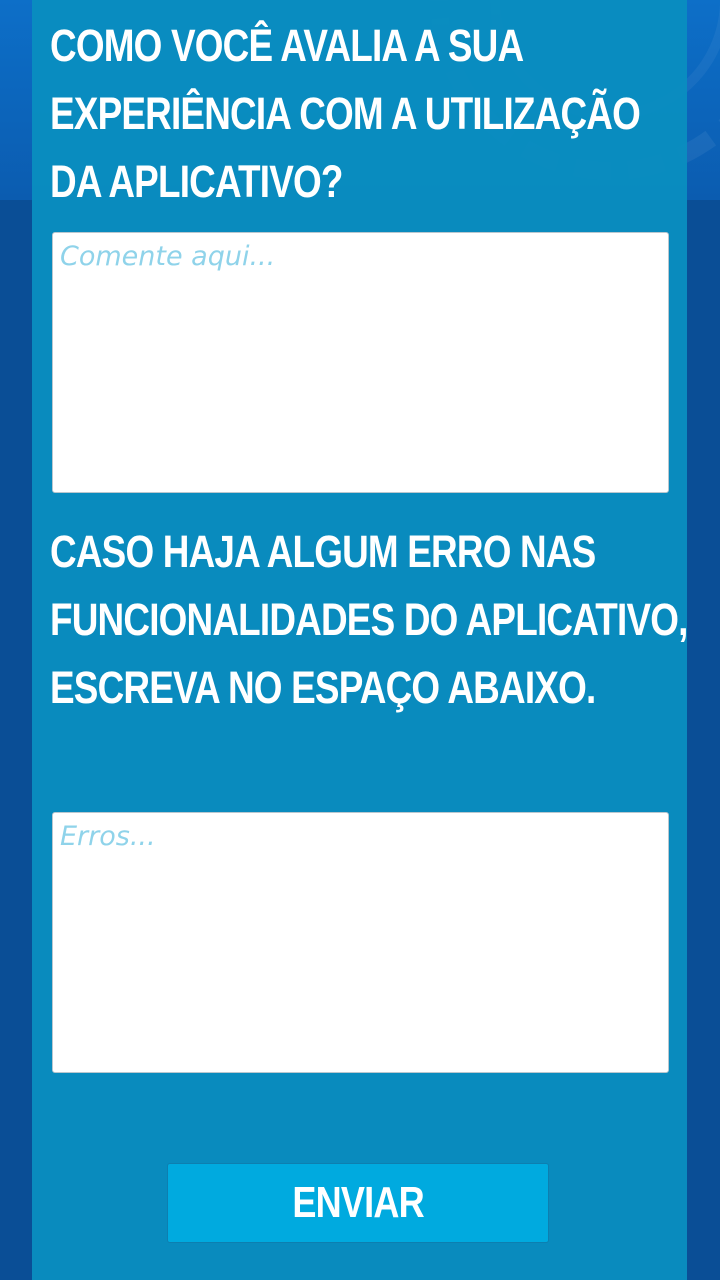 The height and width of the screenshot is (1280, 720). Describe the element at coordinates (323, 687) in the screenshot. I see `error-question-line-3: ESCREVA NO ESPAÇO ABAIXO.` at that location.